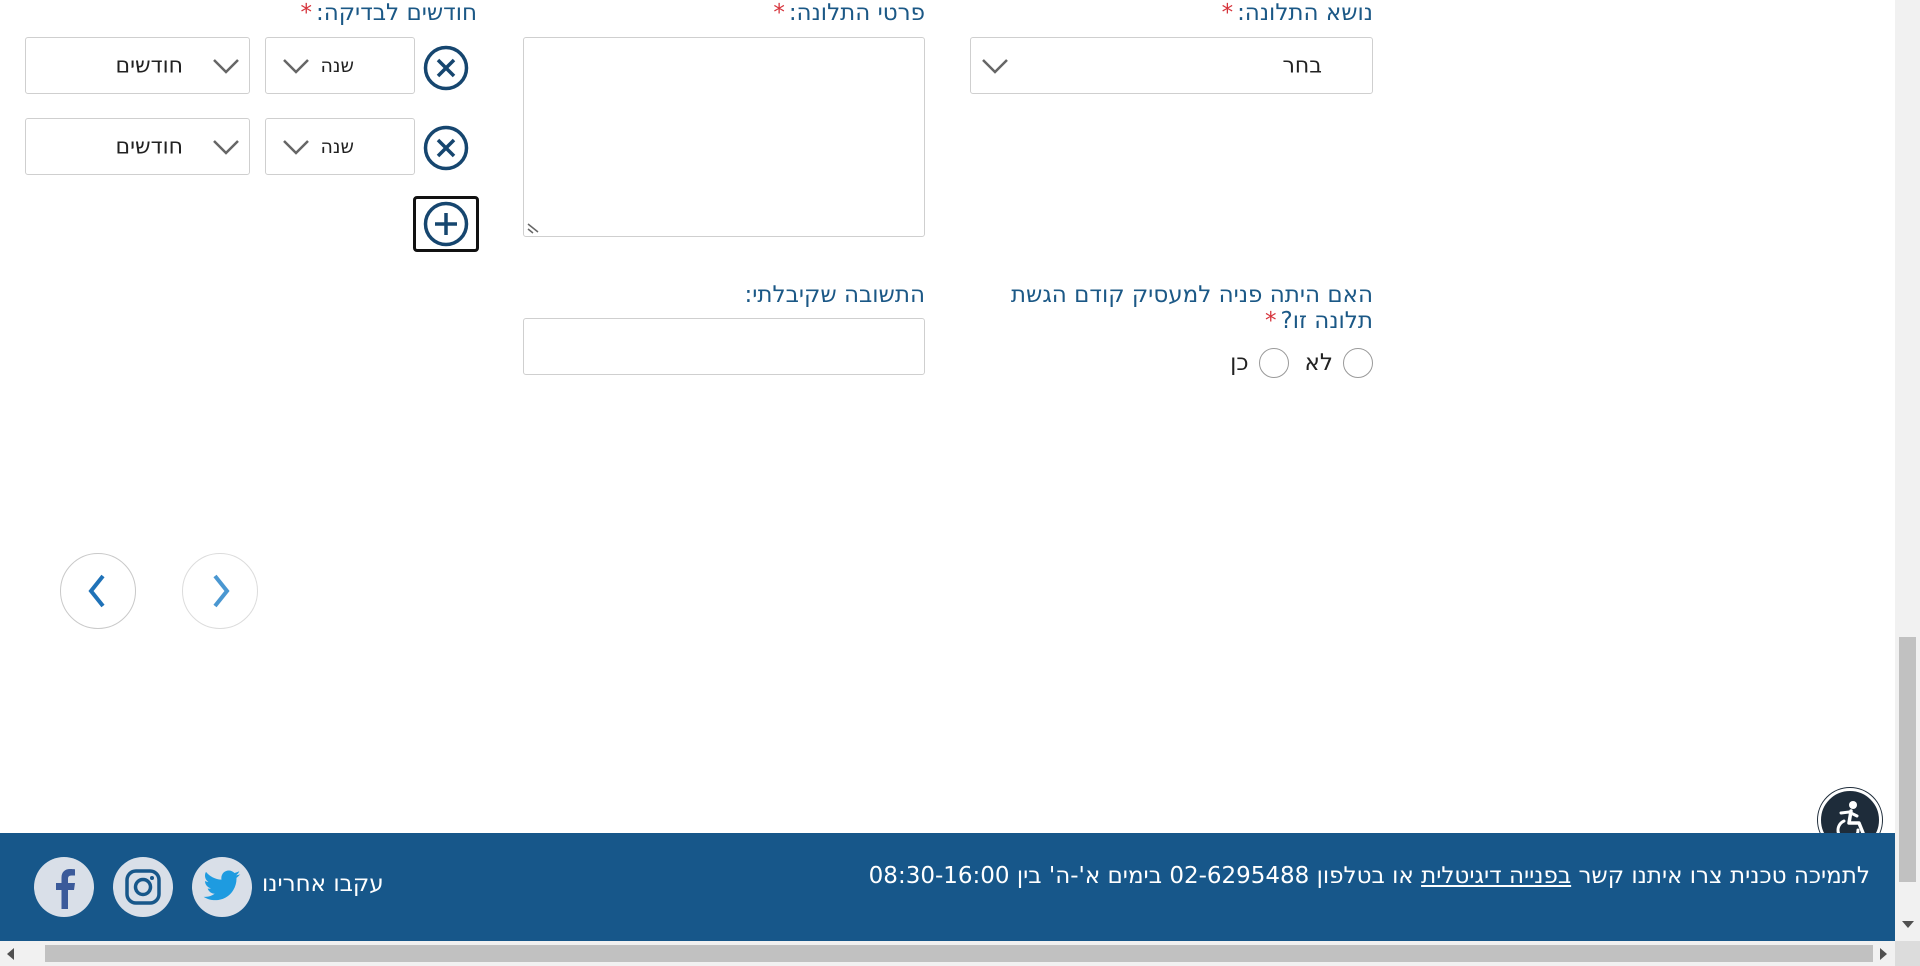 Image resolution: width=1920 pixels, height=966 pixels. I want to click on response-label: התשובה שקיבלתי:, so click(725, 295).